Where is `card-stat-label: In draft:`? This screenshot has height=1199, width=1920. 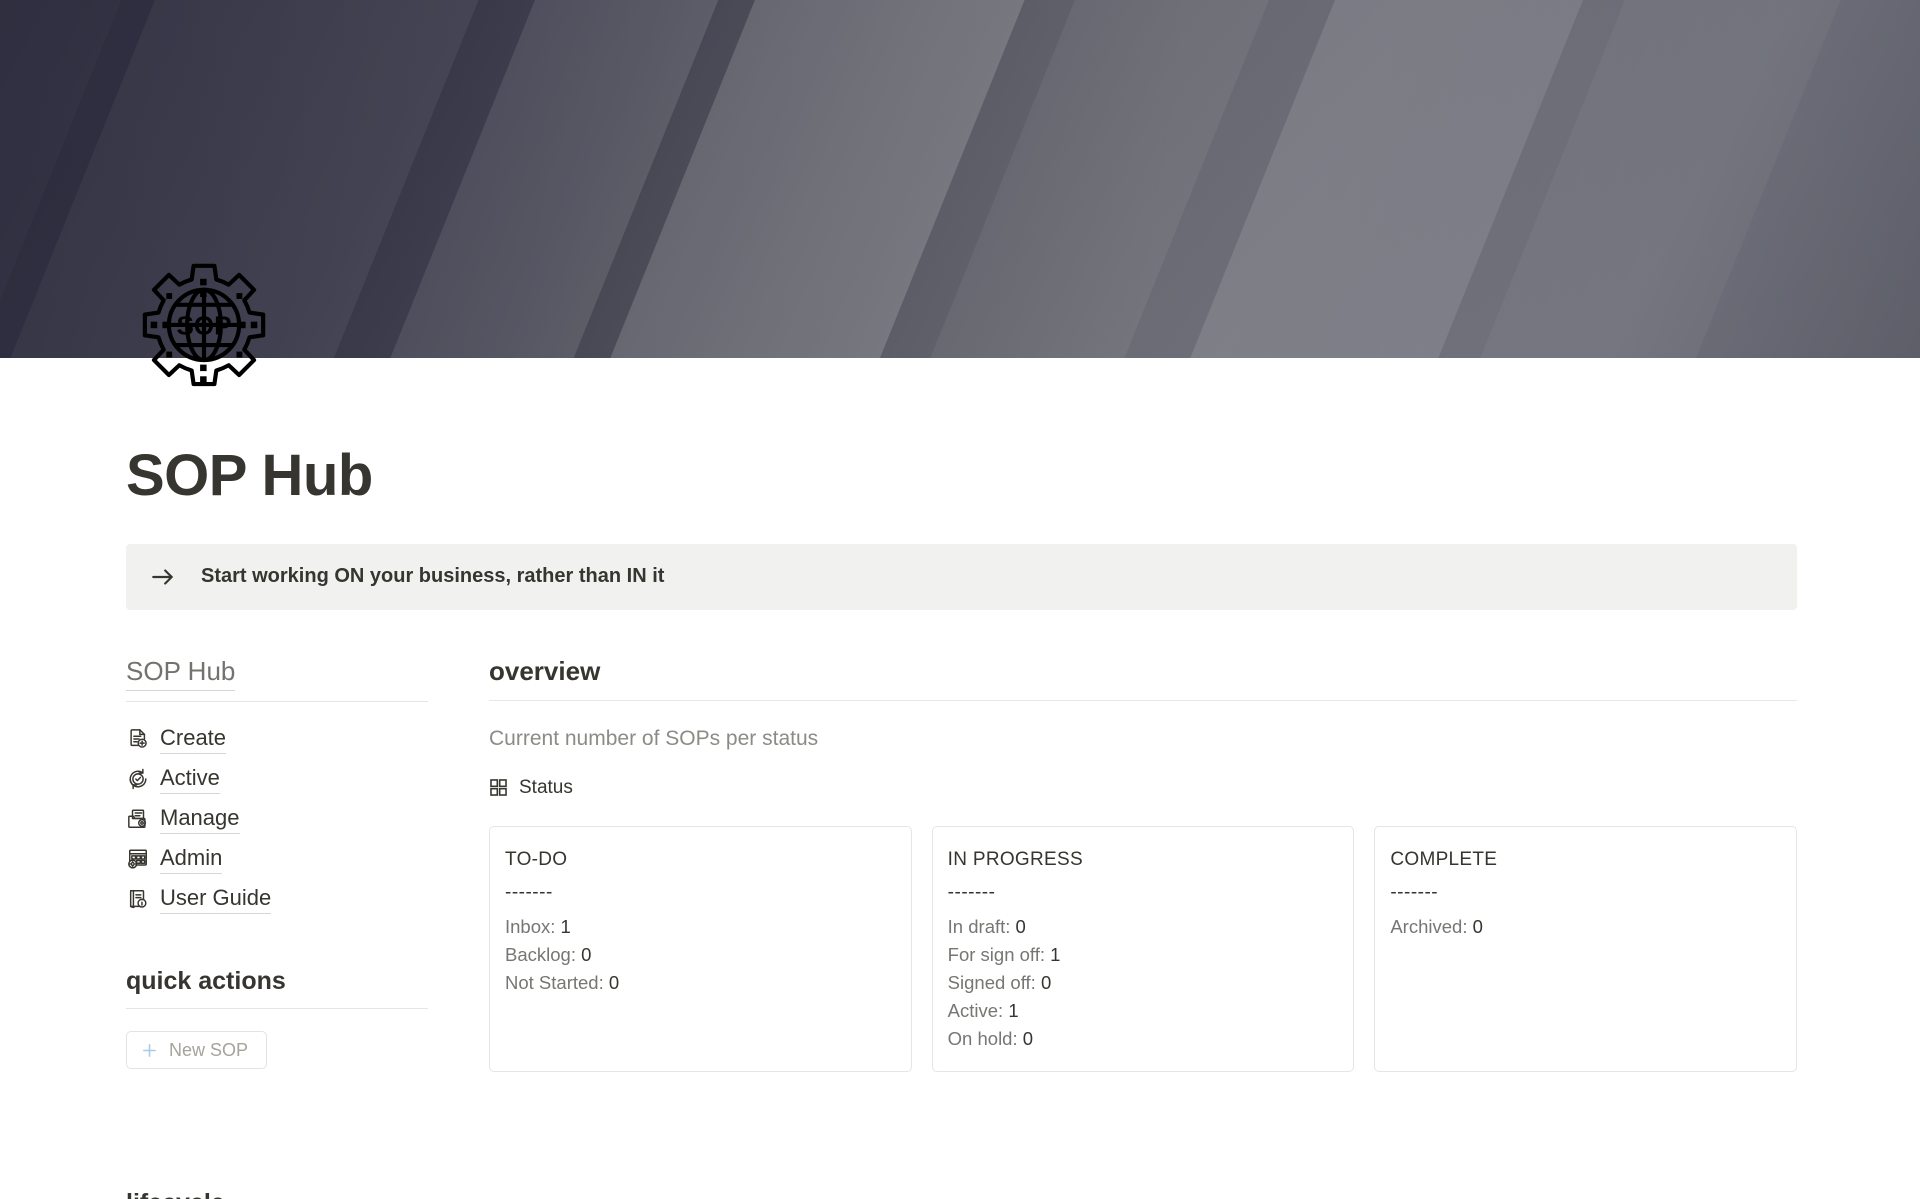
card-stat-label: In draft: is located at coordinates (979, 926).